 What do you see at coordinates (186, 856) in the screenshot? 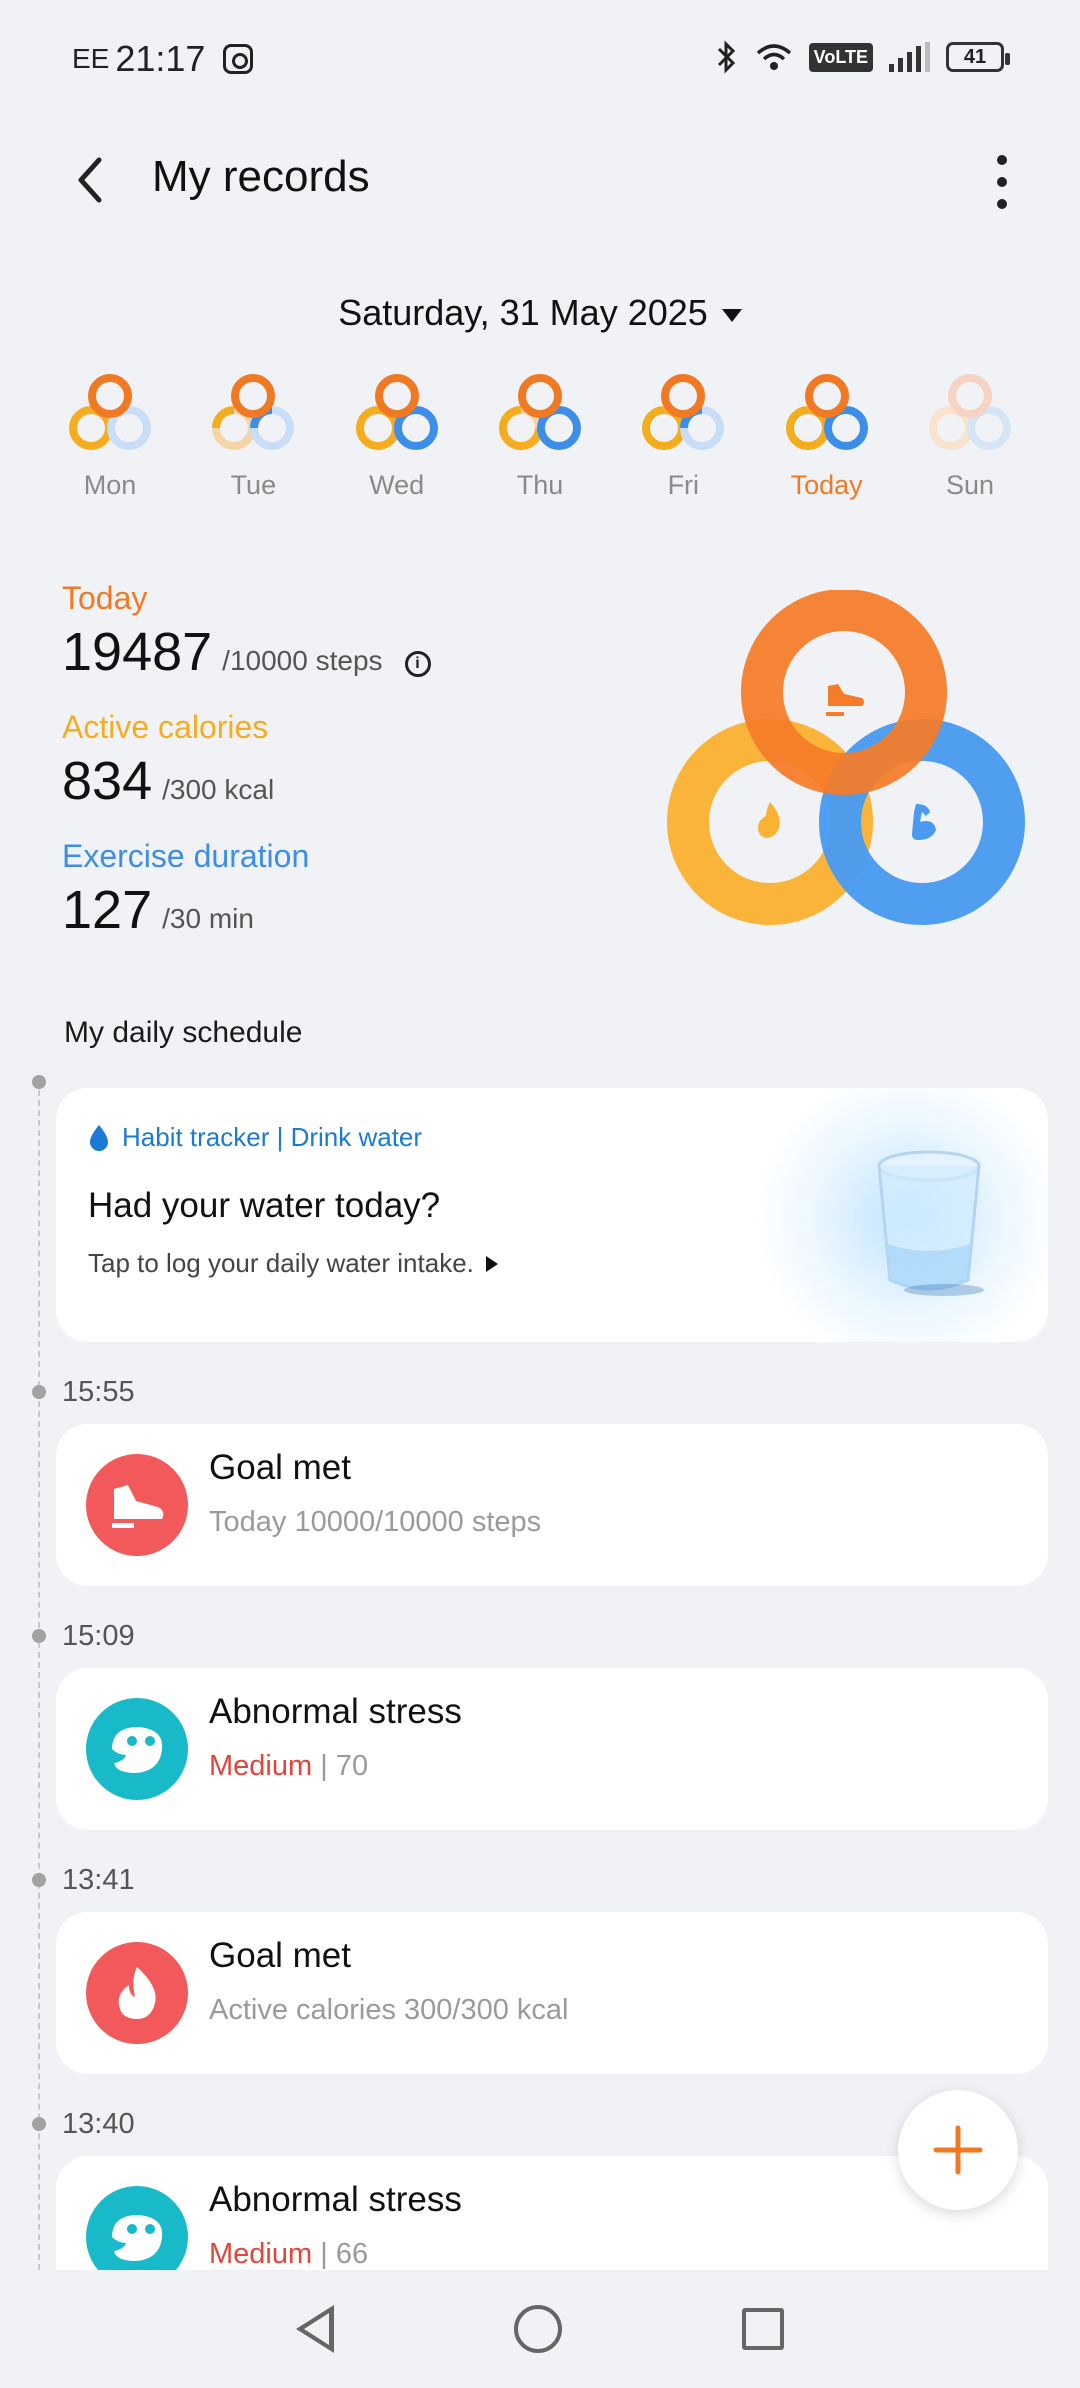
I see `exercise-label: Exercise duration` at bounding box center [186, 856].